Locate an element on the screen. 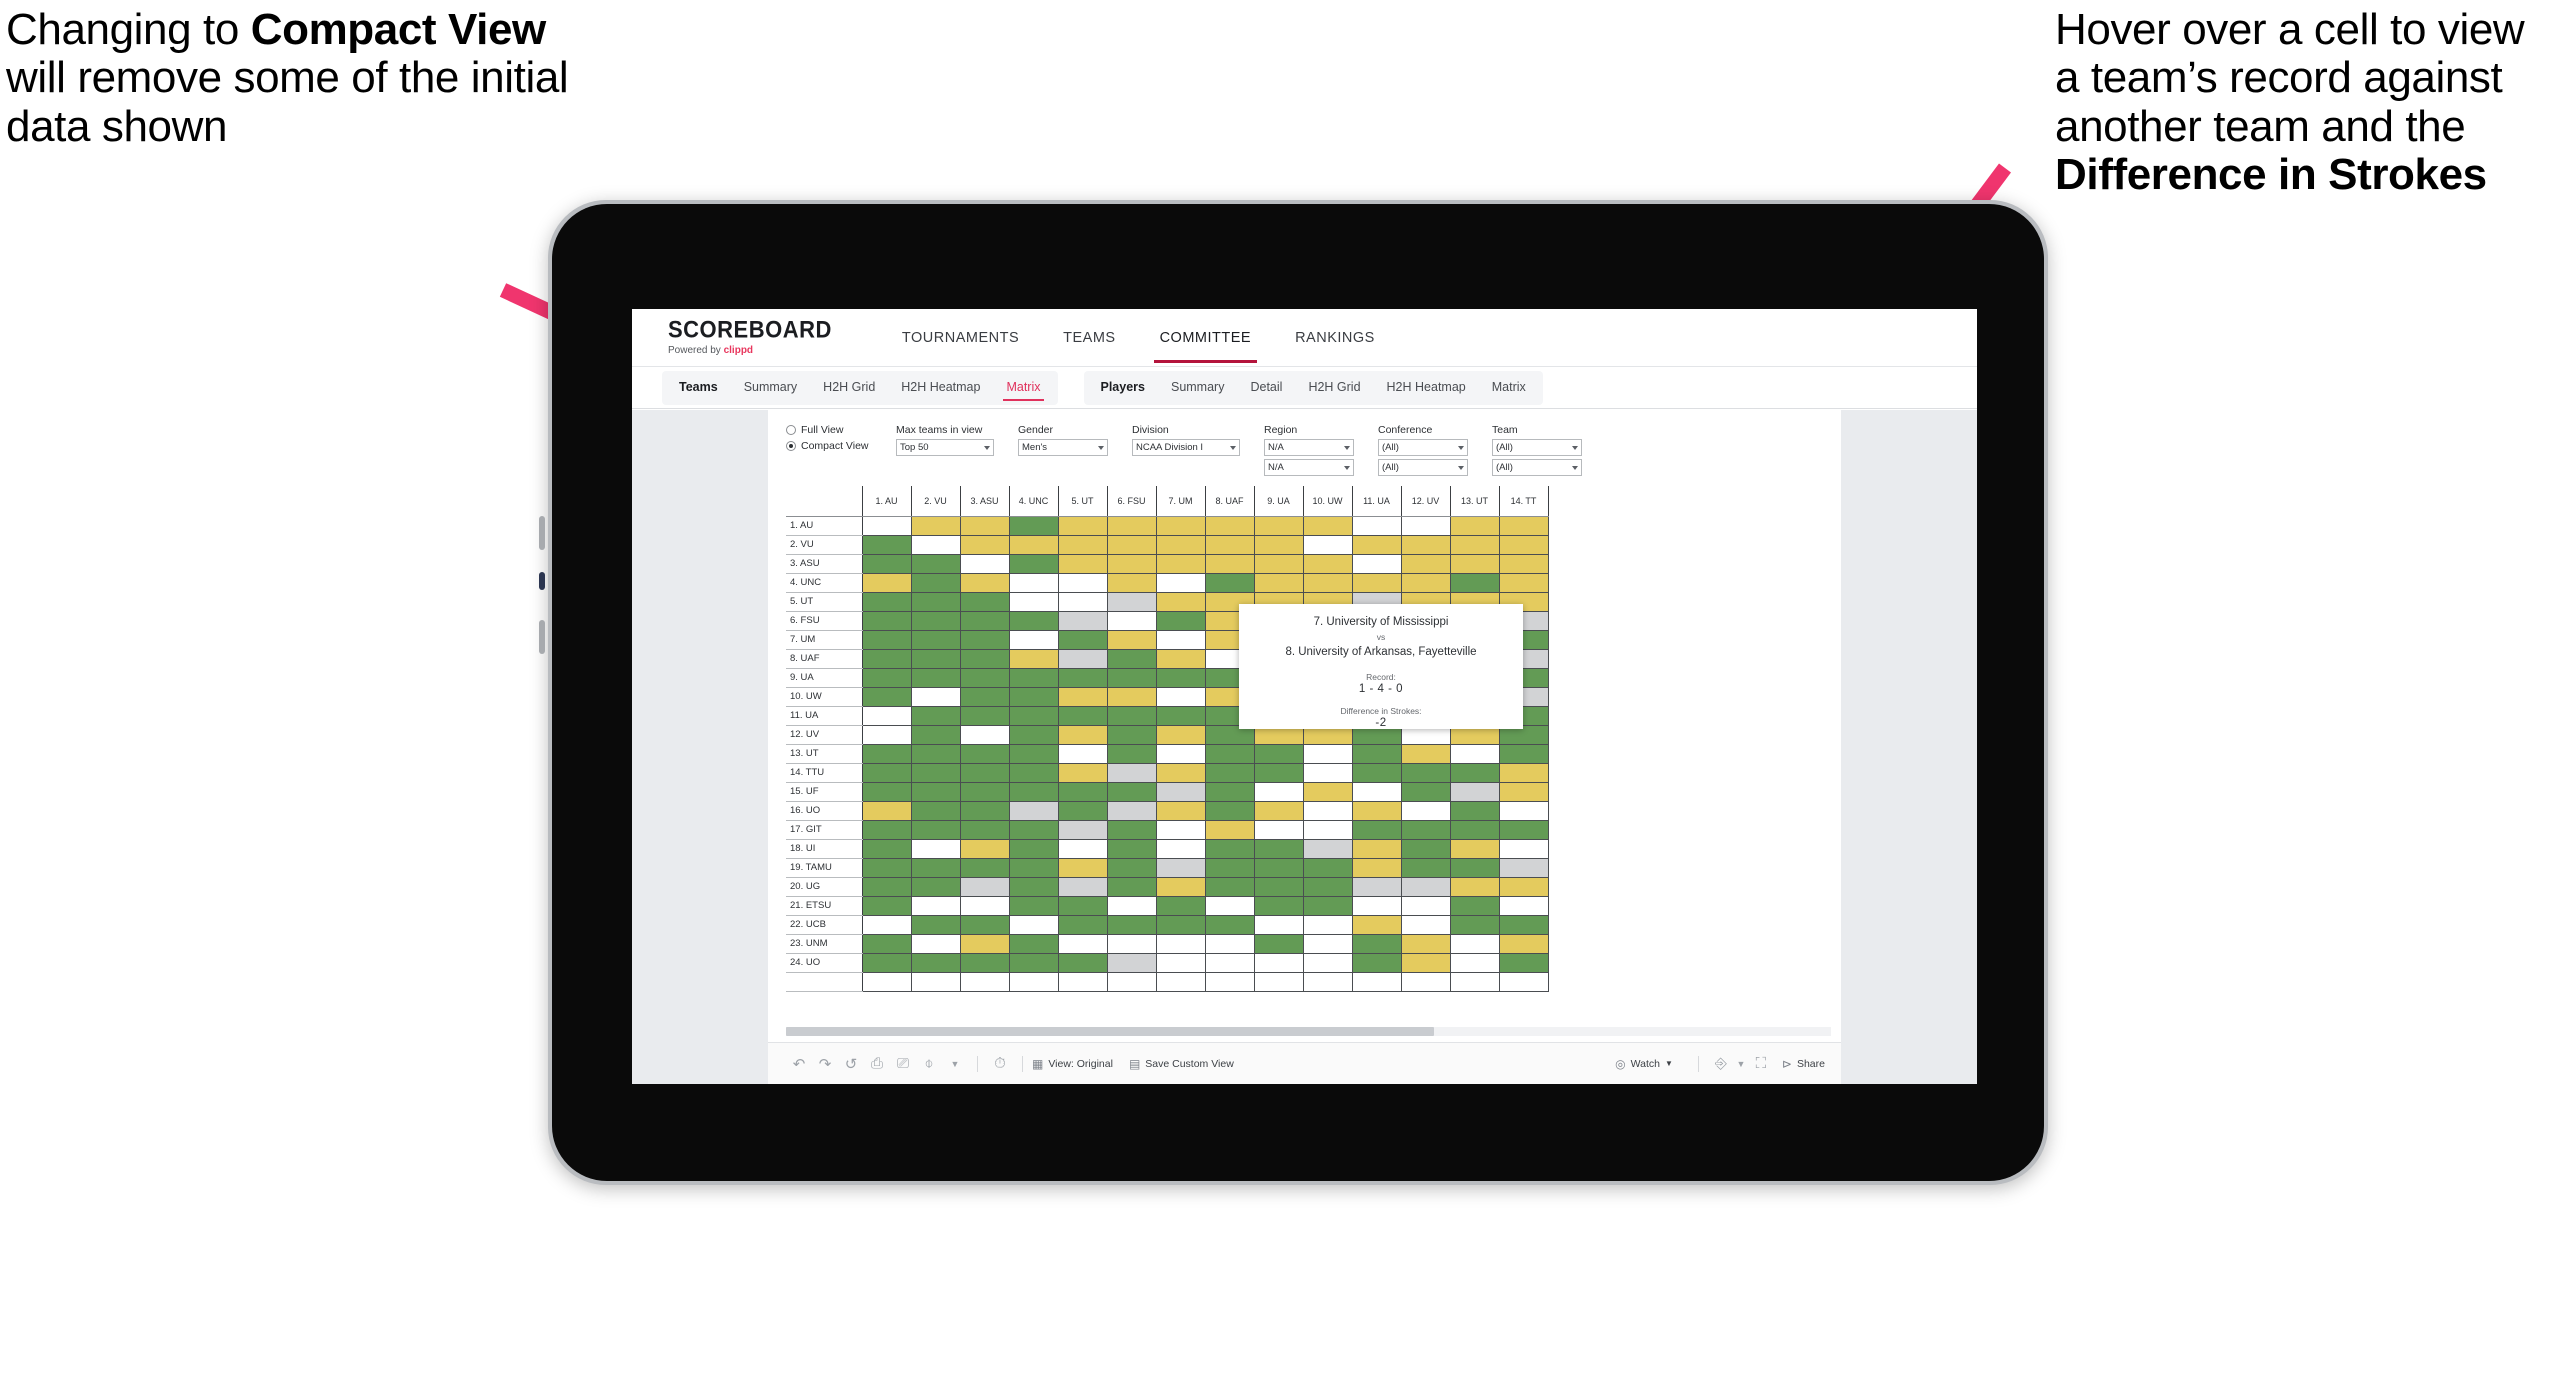 Image resolution: width=2565 pixels, height=1380 pixels. fullscreen-icon: ⛶ is located at coordinates (1761, 1063).